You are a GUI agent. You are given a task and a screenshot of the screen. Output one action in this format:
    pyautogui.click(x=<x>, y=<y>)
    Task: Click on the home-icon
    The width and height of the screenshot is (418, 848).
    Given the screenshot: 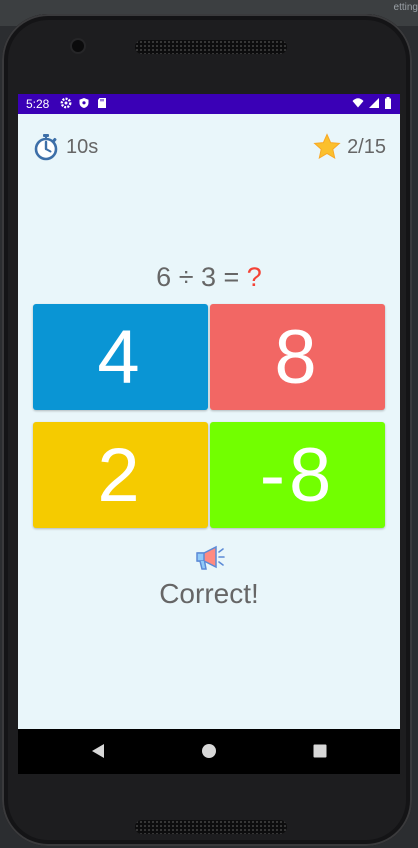 What is the action you would take?
    pyautogui.click(x=209, y=751)
    